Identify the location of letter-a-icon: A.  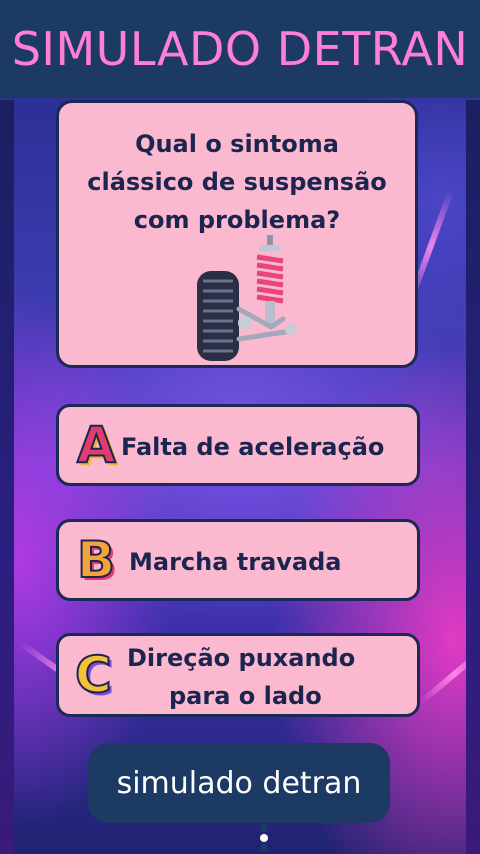
(96, 445).